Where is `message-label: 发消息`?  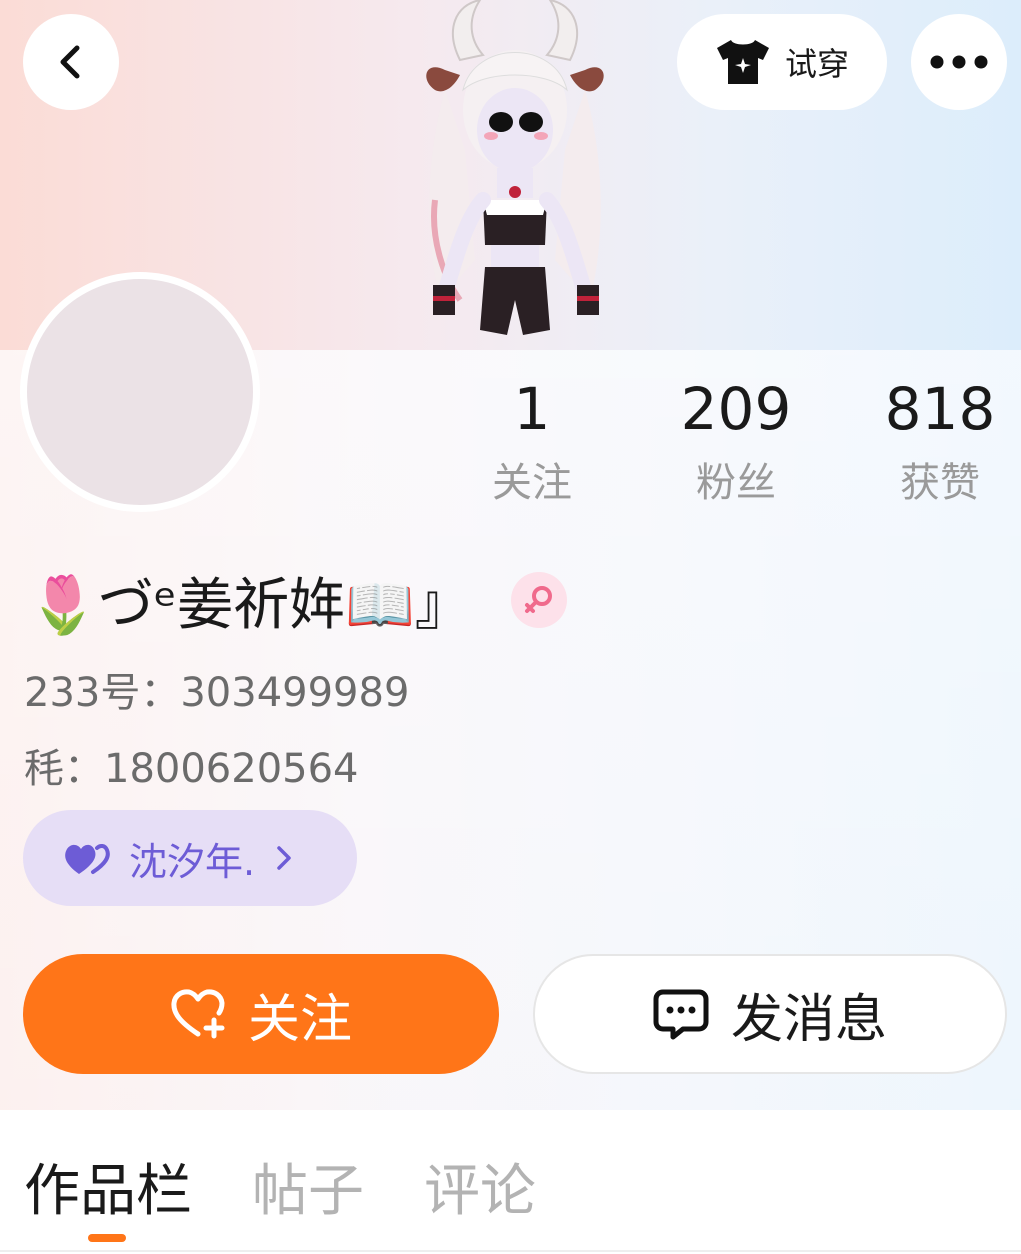
message-label: 发消息 is located at coordinates (808, 1019).